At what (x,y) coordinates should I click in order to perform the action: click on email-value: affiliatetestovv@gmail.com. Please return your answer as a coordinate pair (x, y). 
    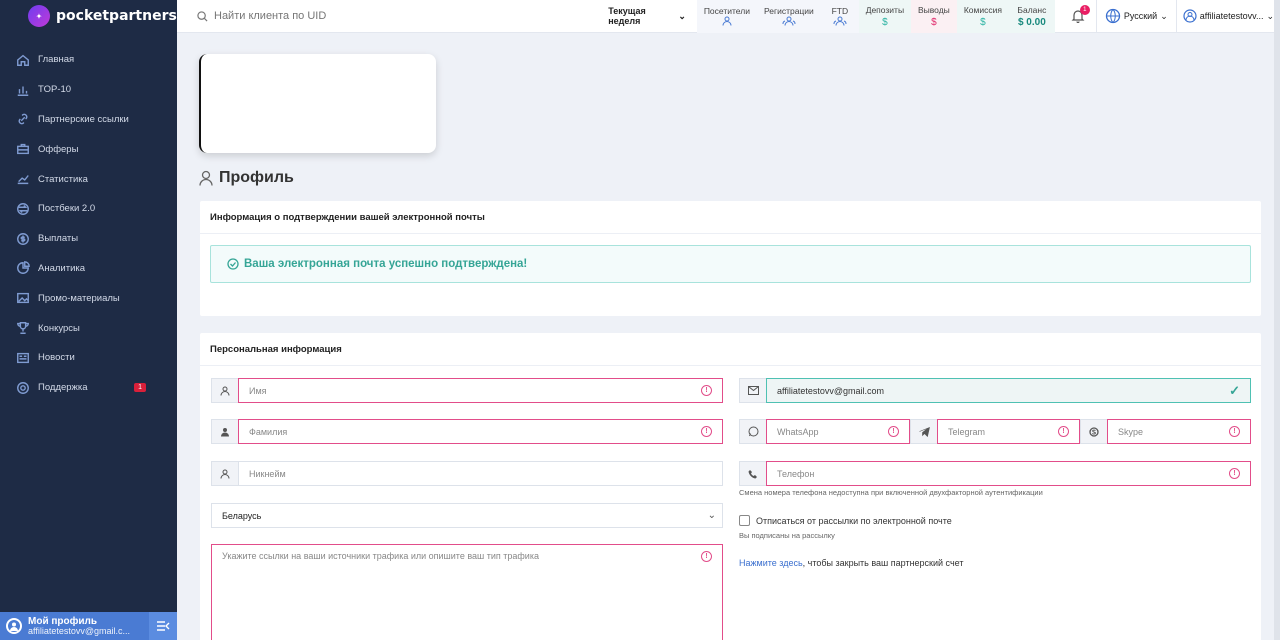
    Looking at the image, I should click on (831, 390).